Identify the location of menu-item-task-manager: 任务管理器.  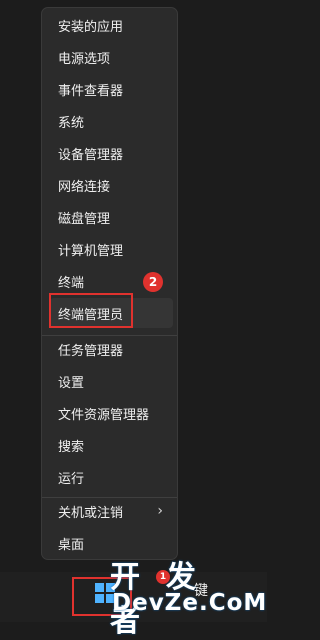
(111, 349).